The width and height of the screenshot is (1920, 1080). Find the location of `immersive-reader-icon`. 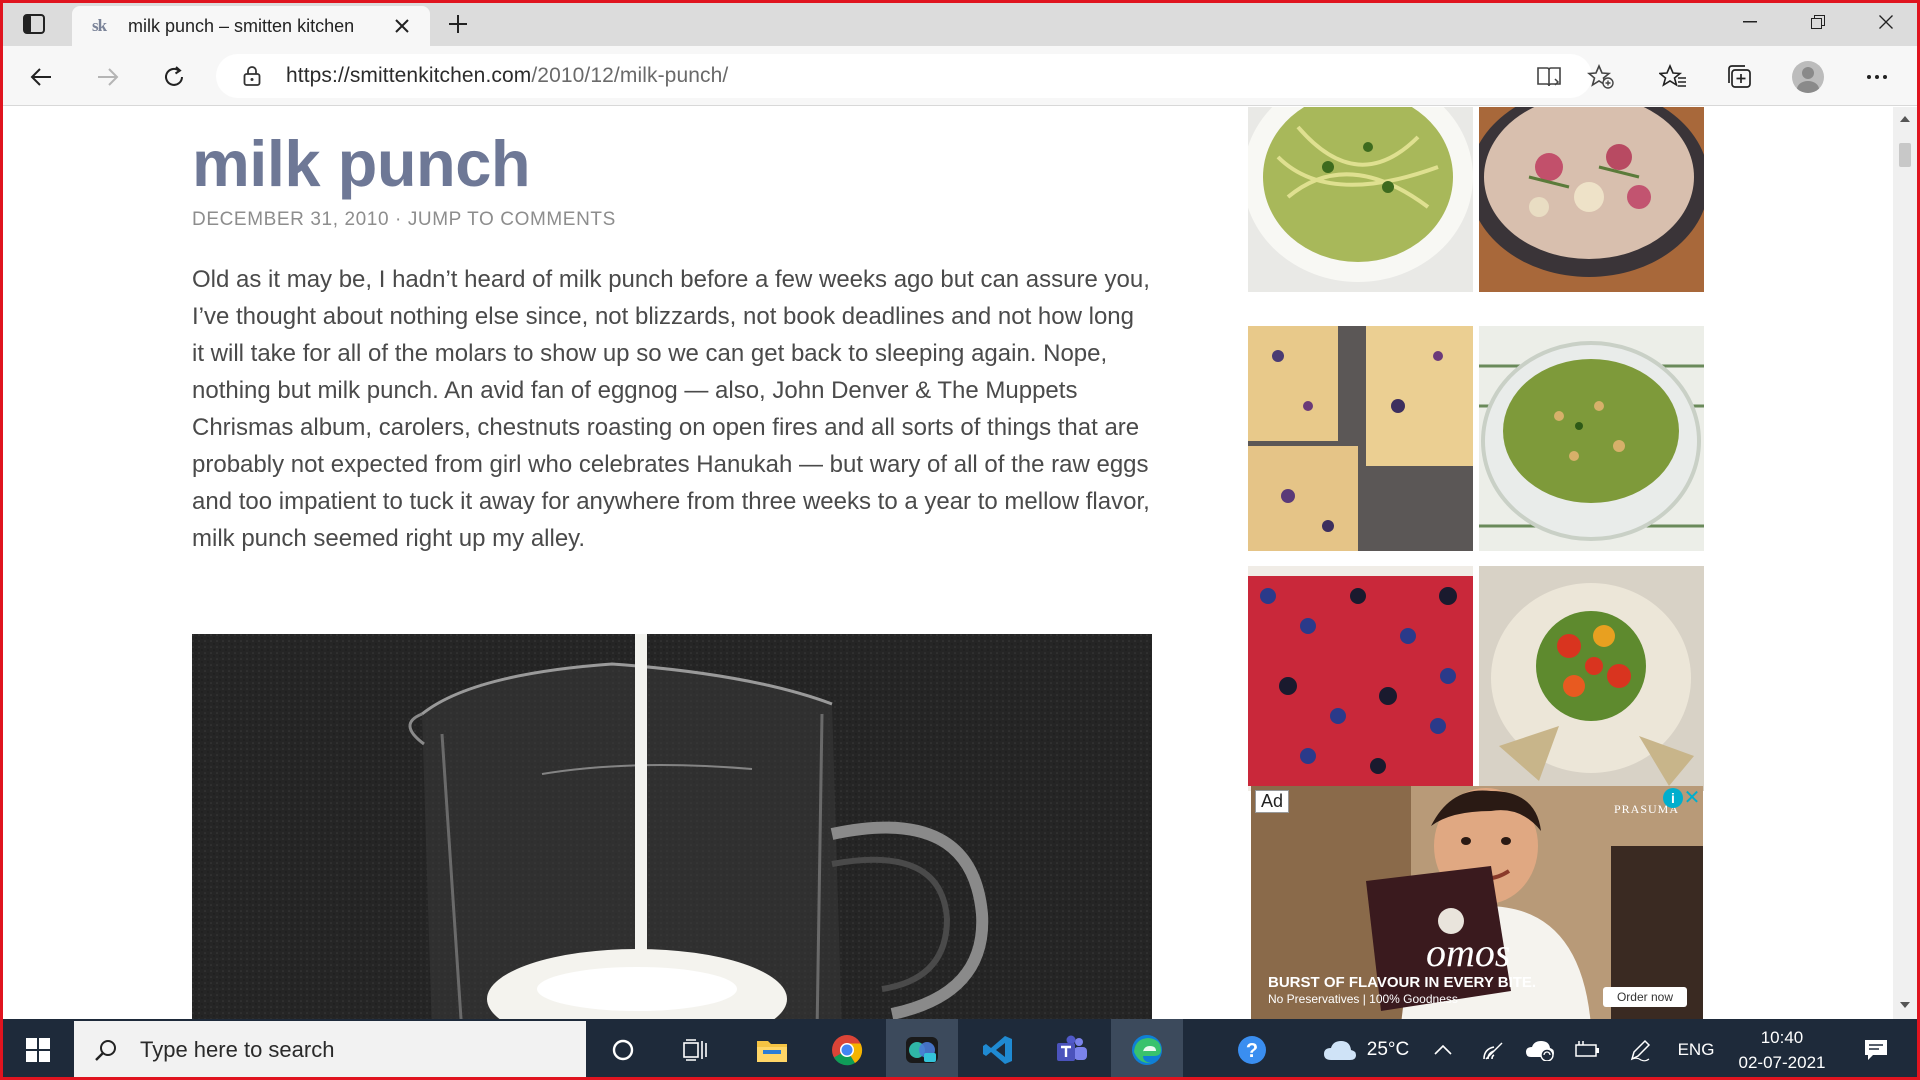

immersive-reader-icon is located at coordinates (1549, 77).